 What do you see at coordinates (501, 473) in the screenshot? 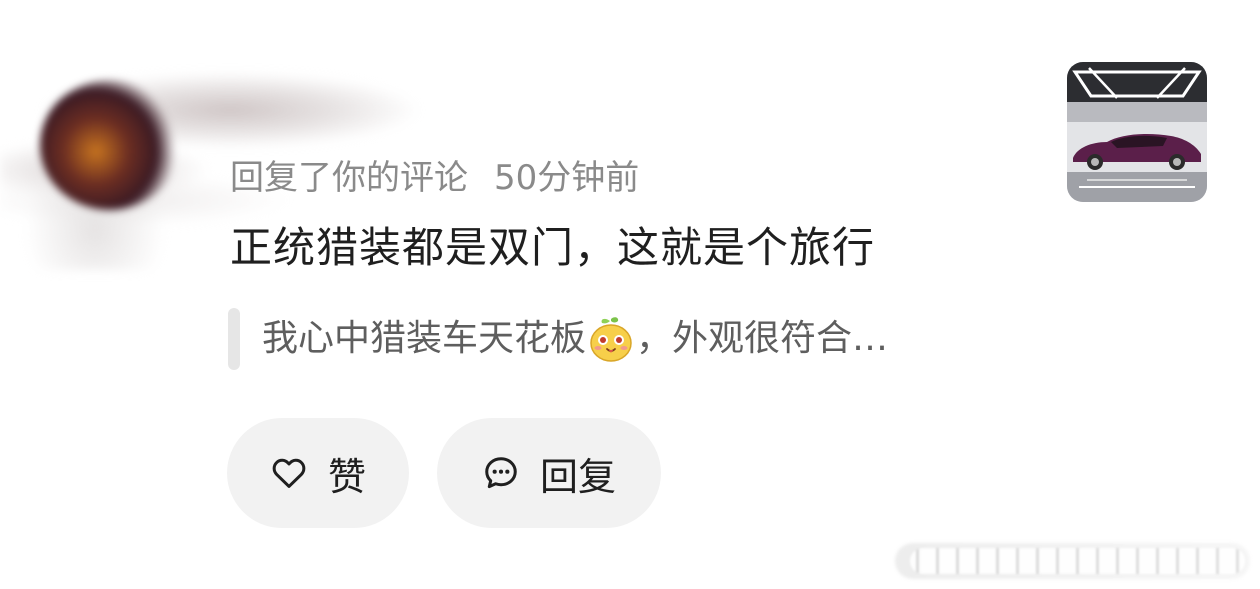
I see `chat-bubble-icon` at bounding box center [501, 473].